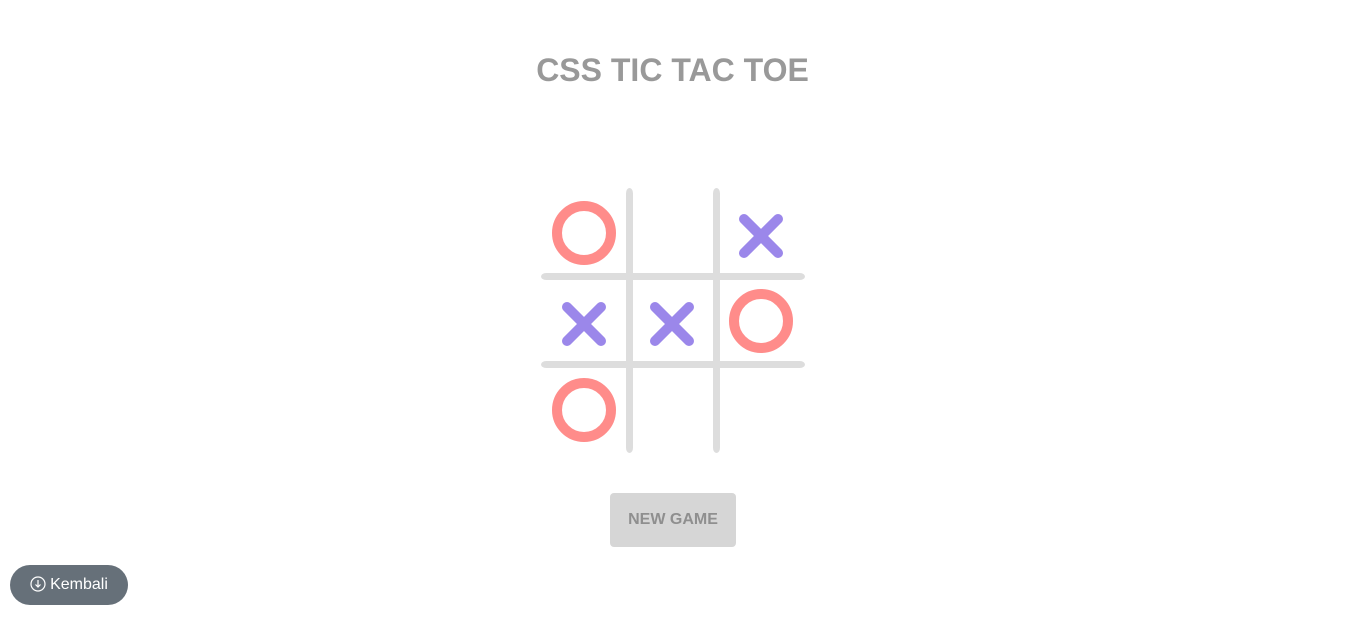 The width and height of the screenshot is (1355, 622). I want to click on board-cell-1-3: X, so click(761, 232).